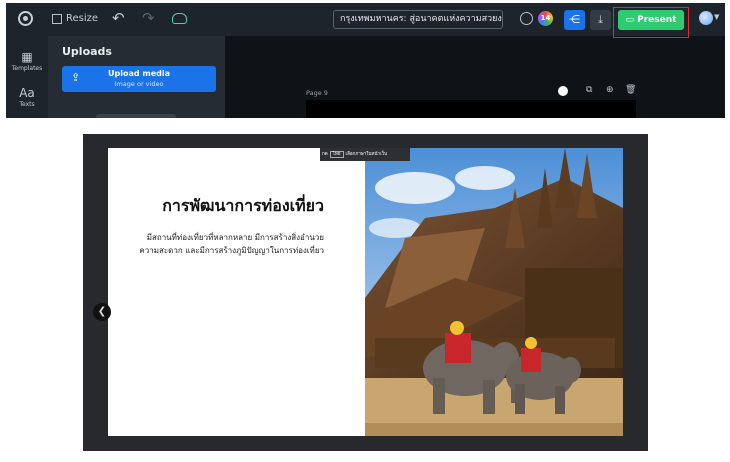 This screenshot has width=730, height=462. What do you see at coordinates (139, 79) in the screenshot?
I see `upload-media-button: ⇪ Upload media Image or video` at bounding box center [139, 79].